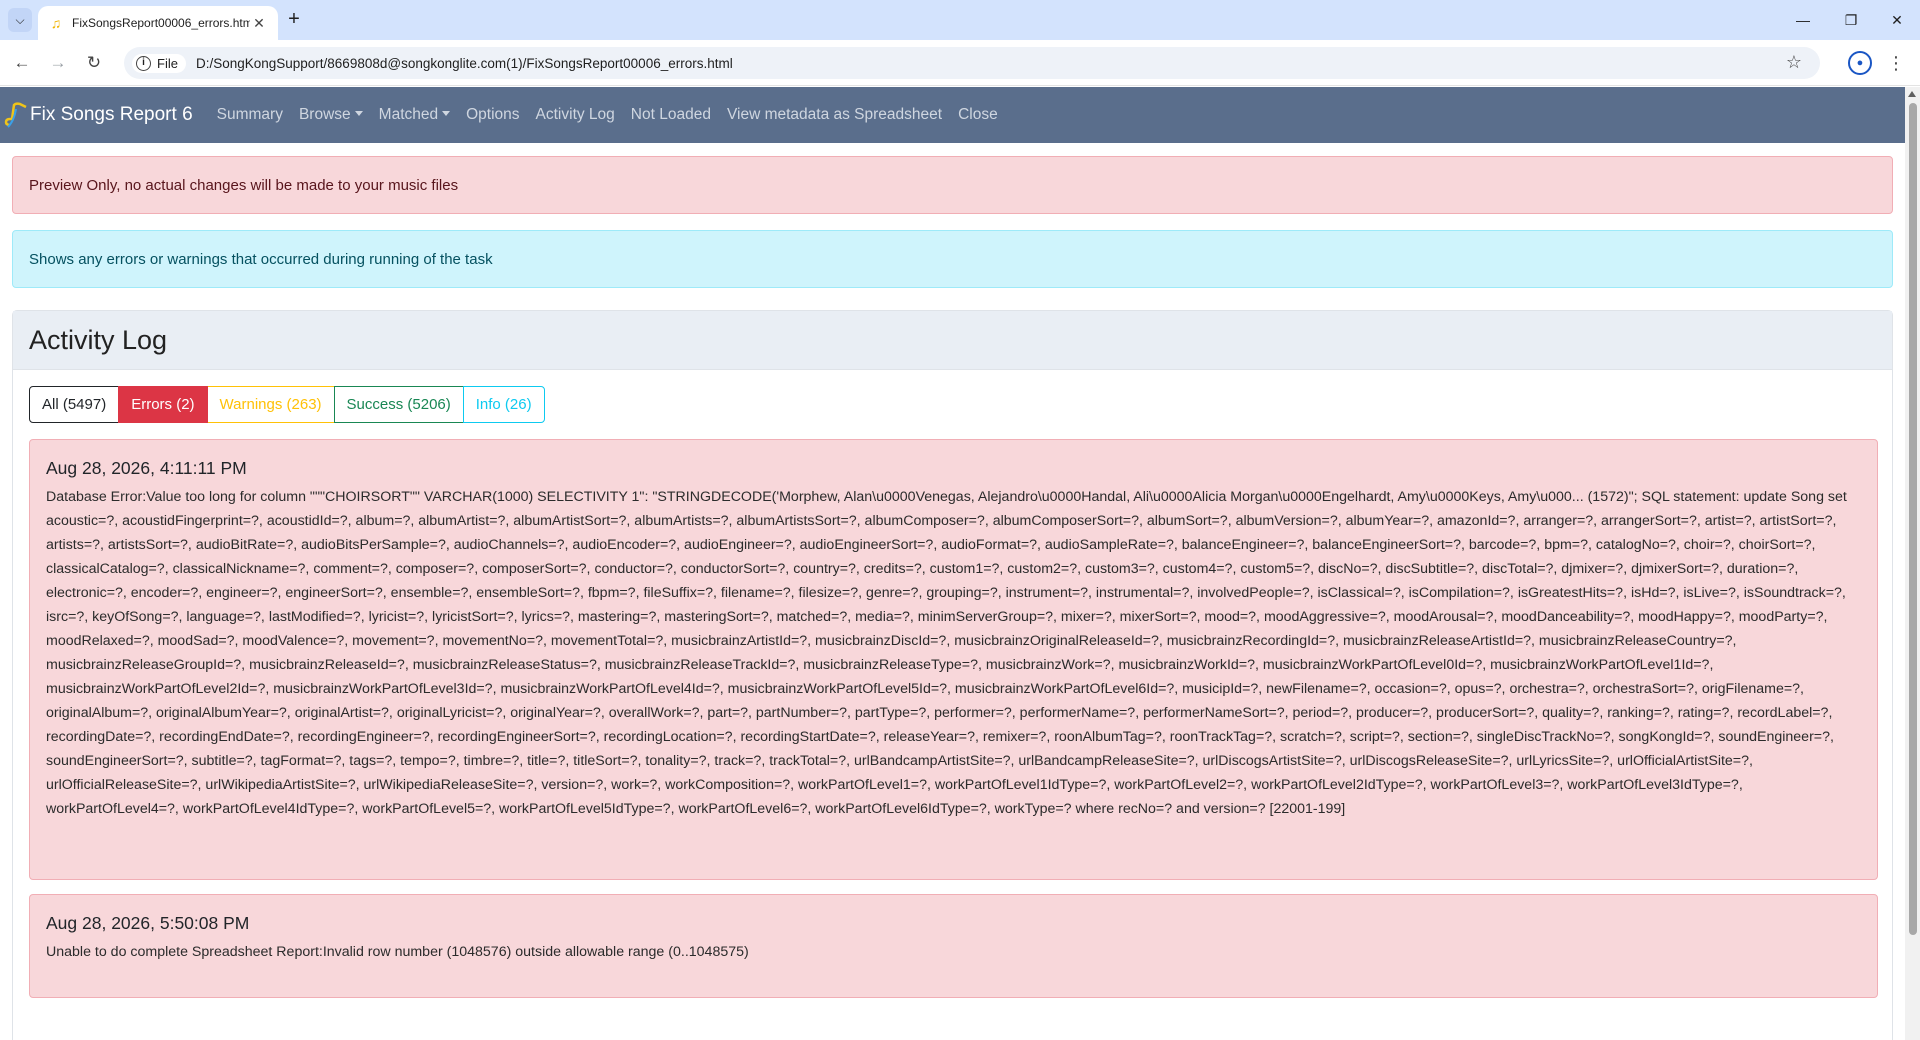 The height and width of the screenshot is (1040, 1920). I want to click on minimize-icon: —, so click(1803, 20).